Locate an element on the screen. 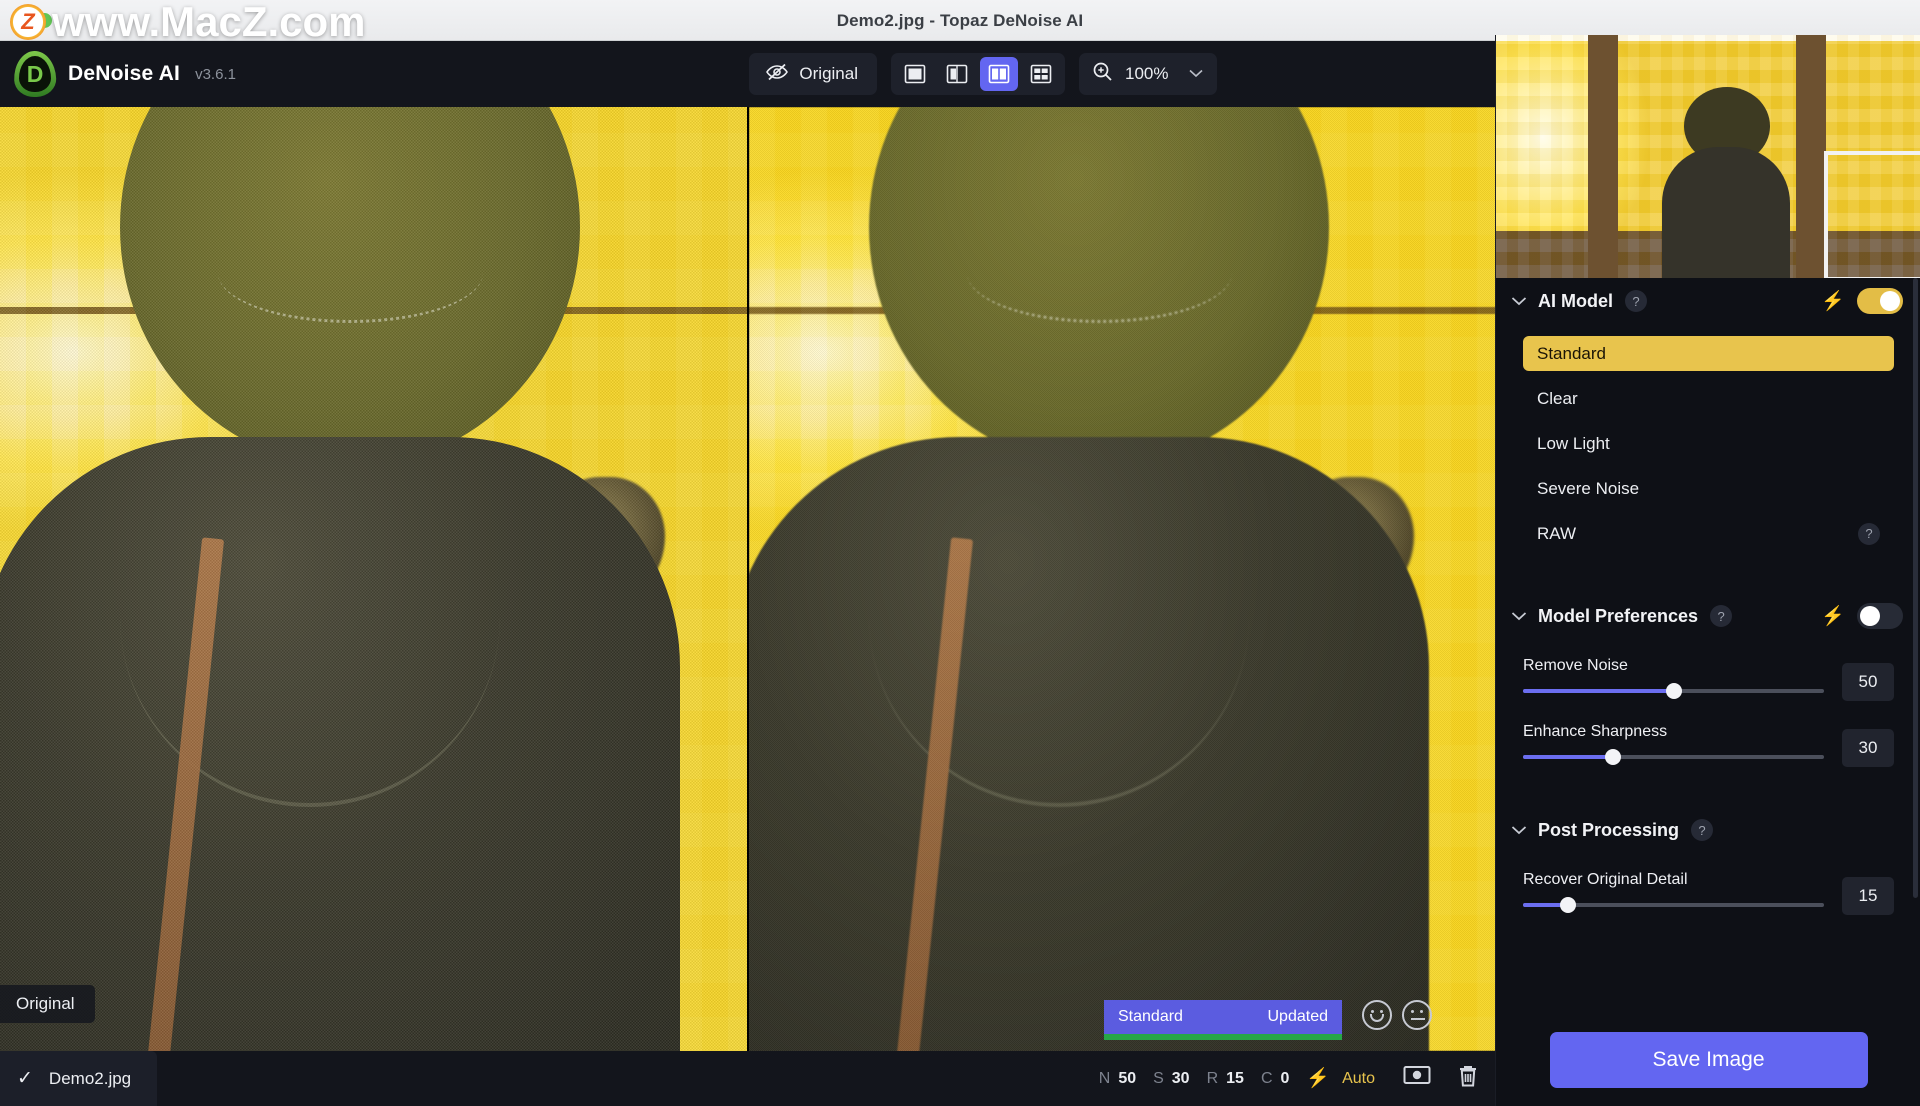 The image size is (1920, 1106). recover-original-detail-value: 15 is located at coordinates (1868, 896).